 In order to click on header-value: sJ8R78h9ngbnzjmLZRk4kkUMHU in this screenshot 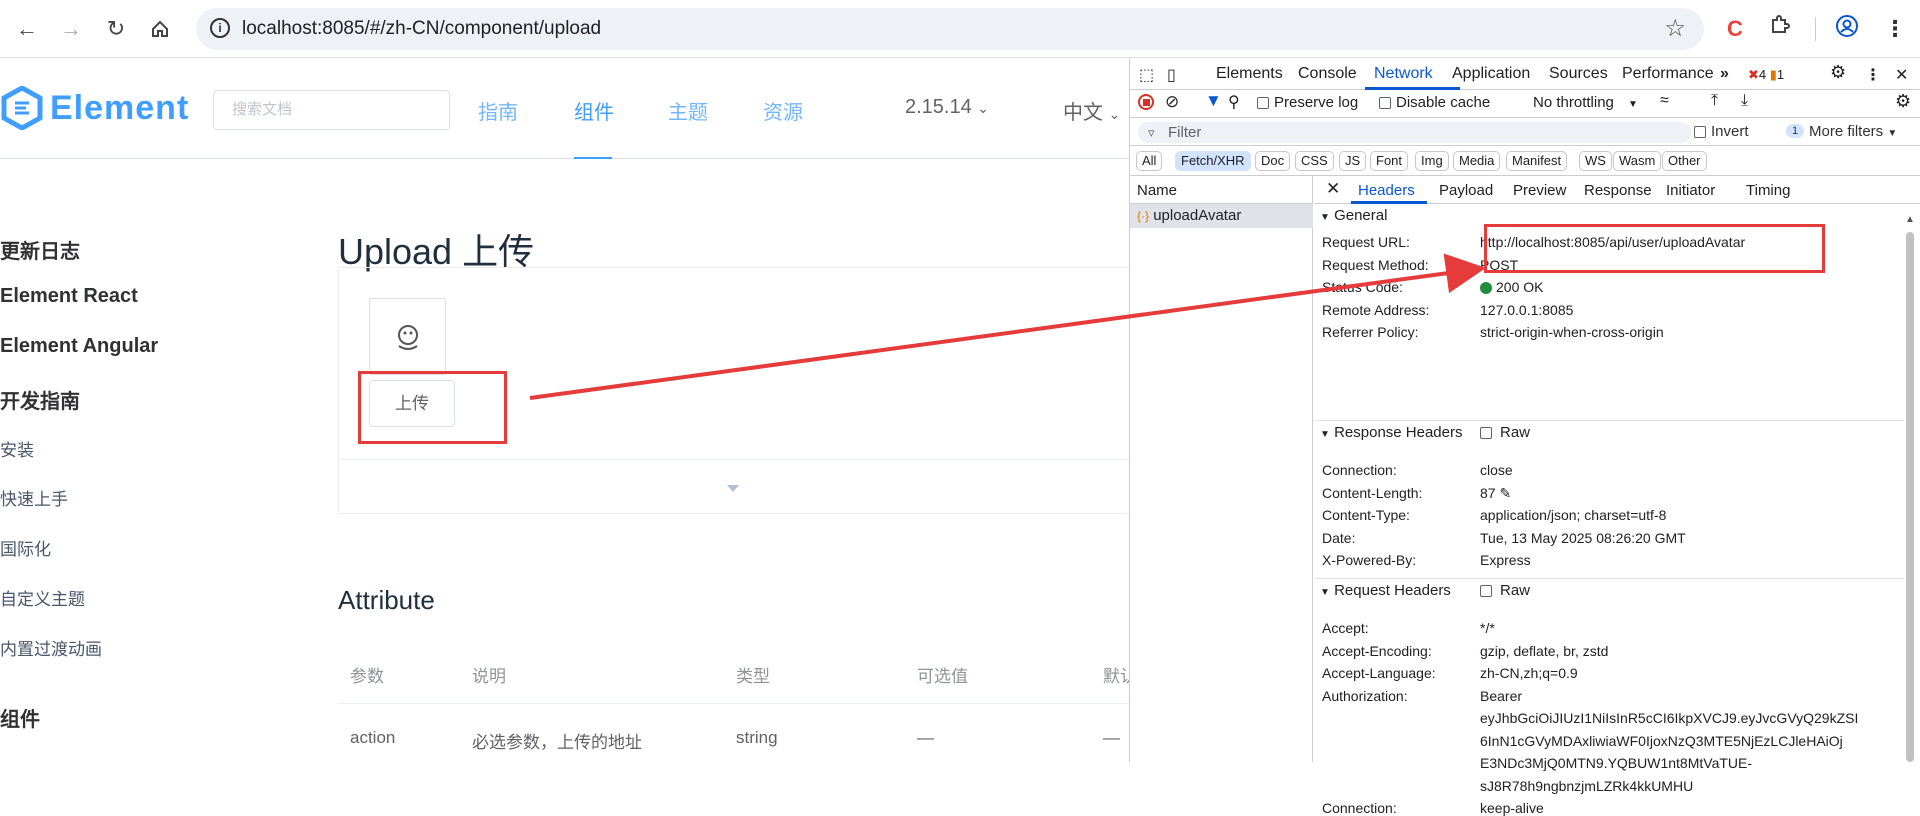, I will do `click(1586, 786)`.